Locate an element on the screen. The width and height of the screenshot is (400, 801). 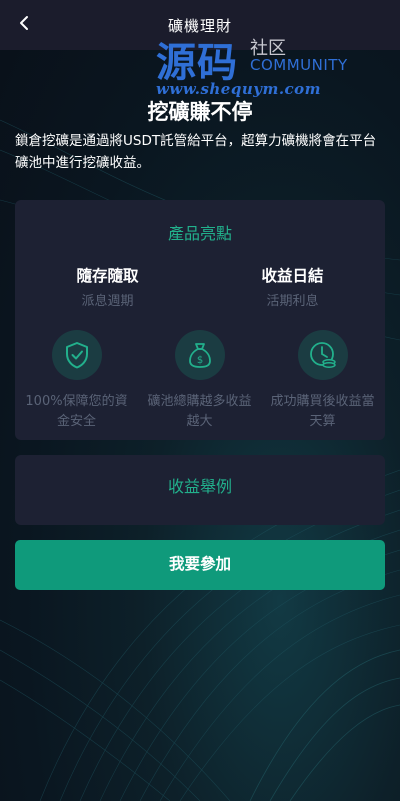
shield-check-icon is located at coordinates (76, 355).